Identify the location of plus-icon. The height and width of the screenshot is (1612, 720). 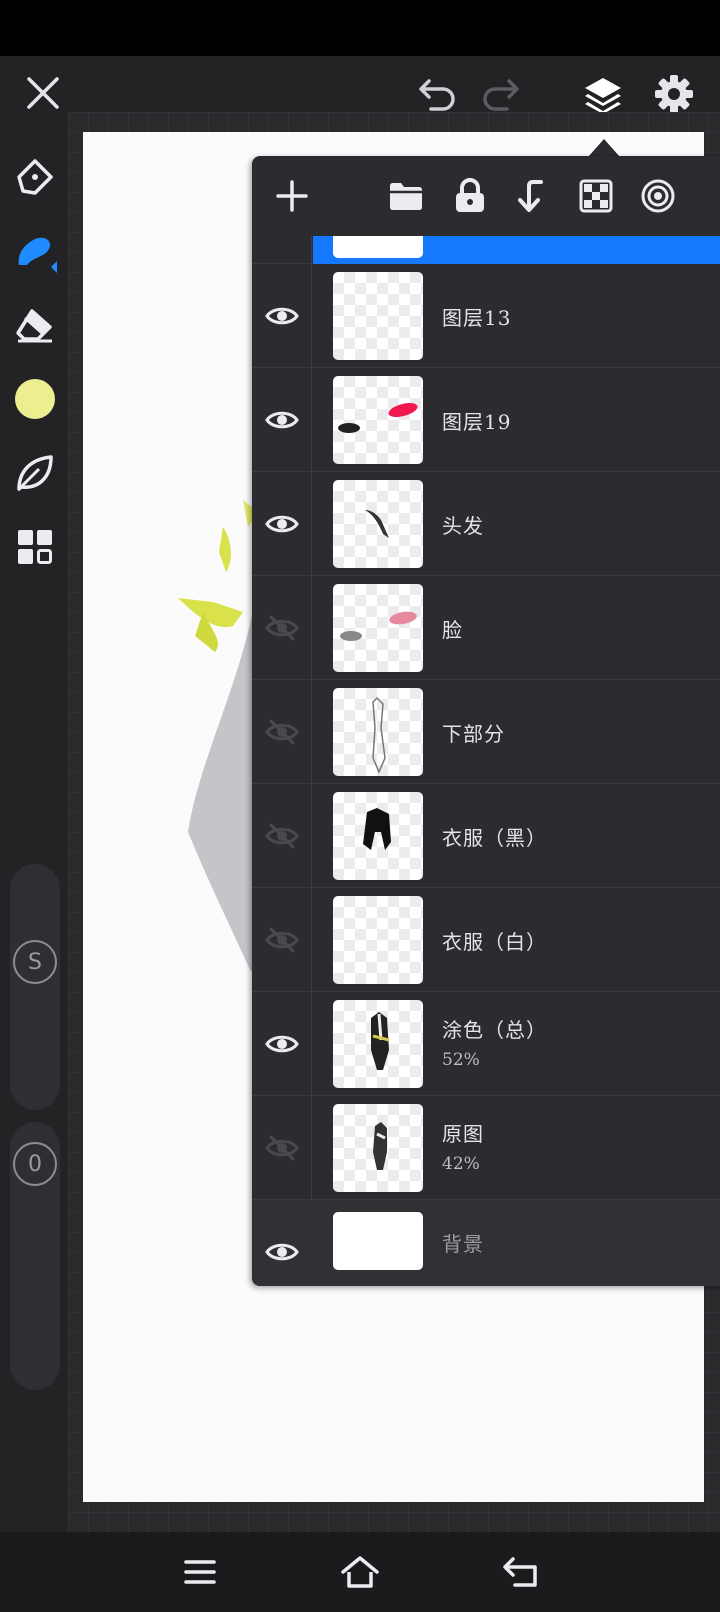
(292, 196).